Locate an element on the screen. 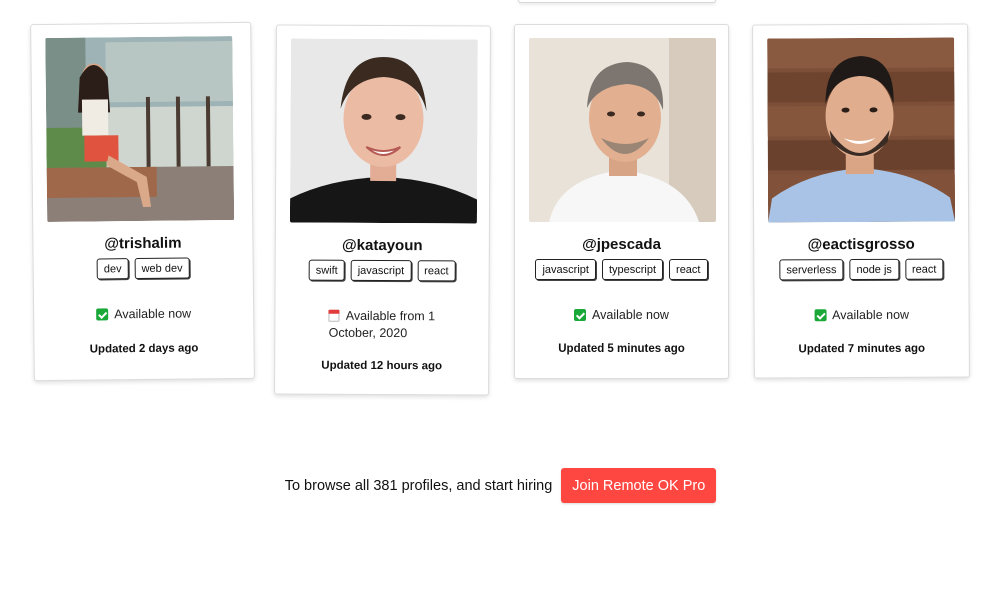  tag: node js is located at coordinates (874, 269).